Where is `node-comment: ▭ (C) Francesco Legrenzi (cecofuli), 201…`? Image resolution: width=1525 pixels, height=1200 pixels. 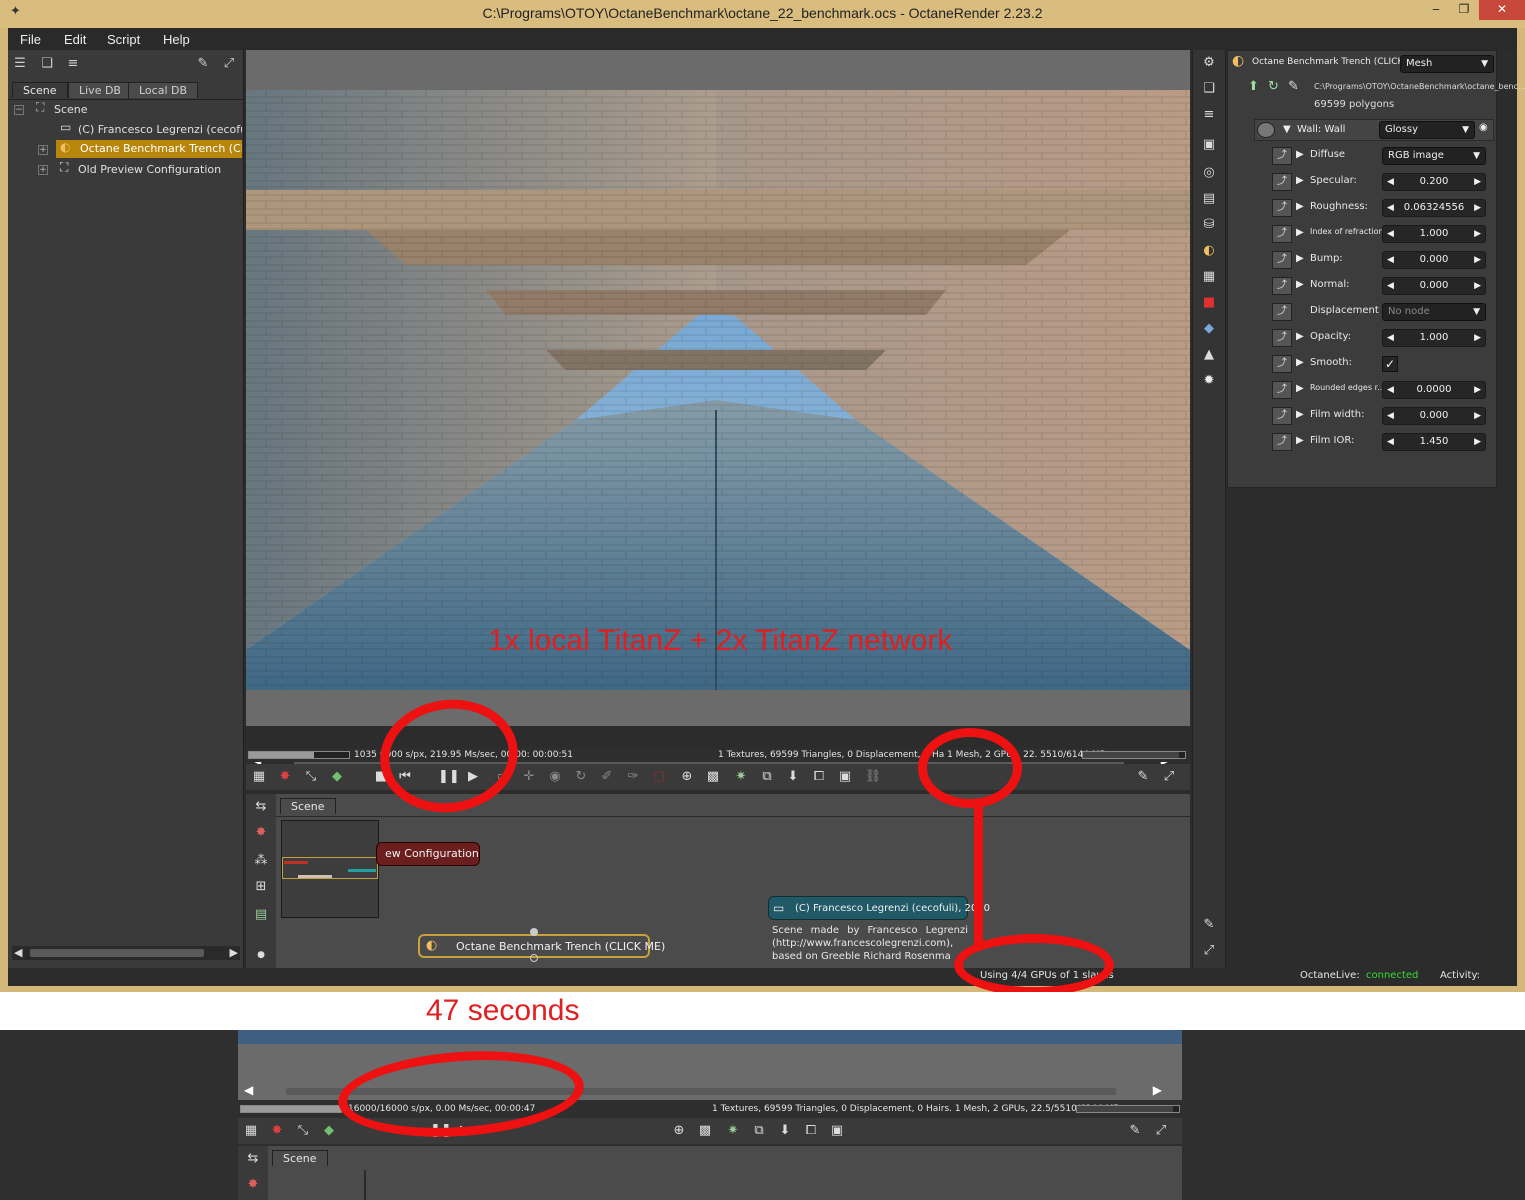
node-comment: ▭ (C) Francesco Legrenzi (cecofuli), 201… is located at coordinates (879, 908).